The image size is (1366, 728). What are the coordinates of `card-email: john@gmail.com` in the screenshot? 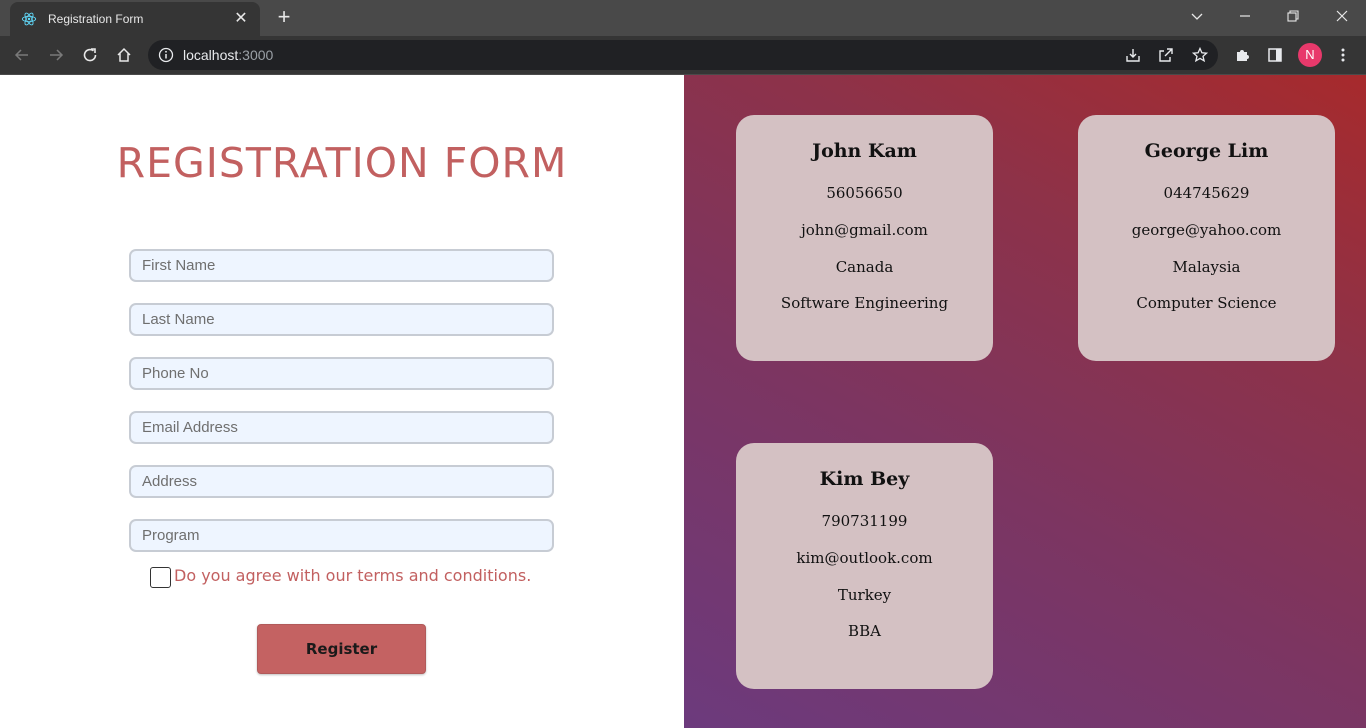 It's located at (864, 230).